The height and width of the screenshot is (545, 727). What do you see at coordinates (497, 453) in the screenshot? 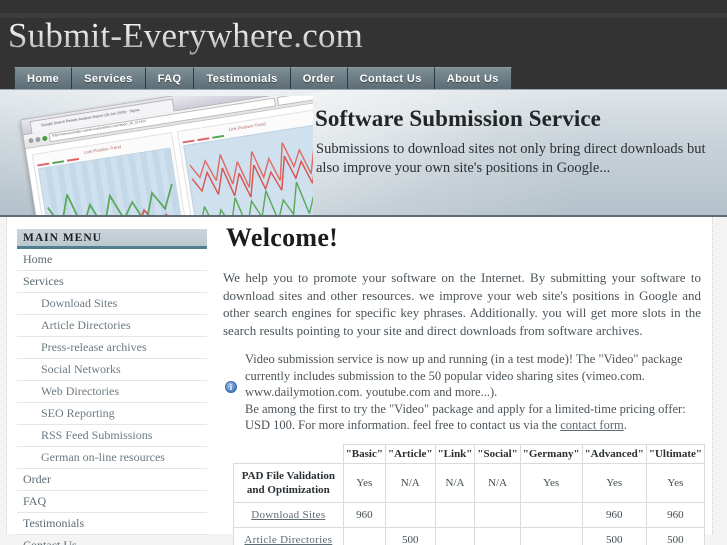
I see `table-col-header: "Social"` at bounding box center [497, 453].